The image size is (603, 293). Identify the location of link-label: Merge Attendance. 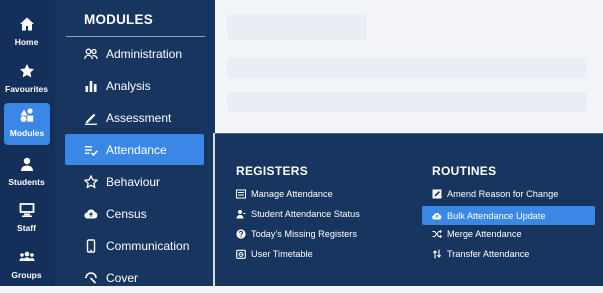
(484, 234).